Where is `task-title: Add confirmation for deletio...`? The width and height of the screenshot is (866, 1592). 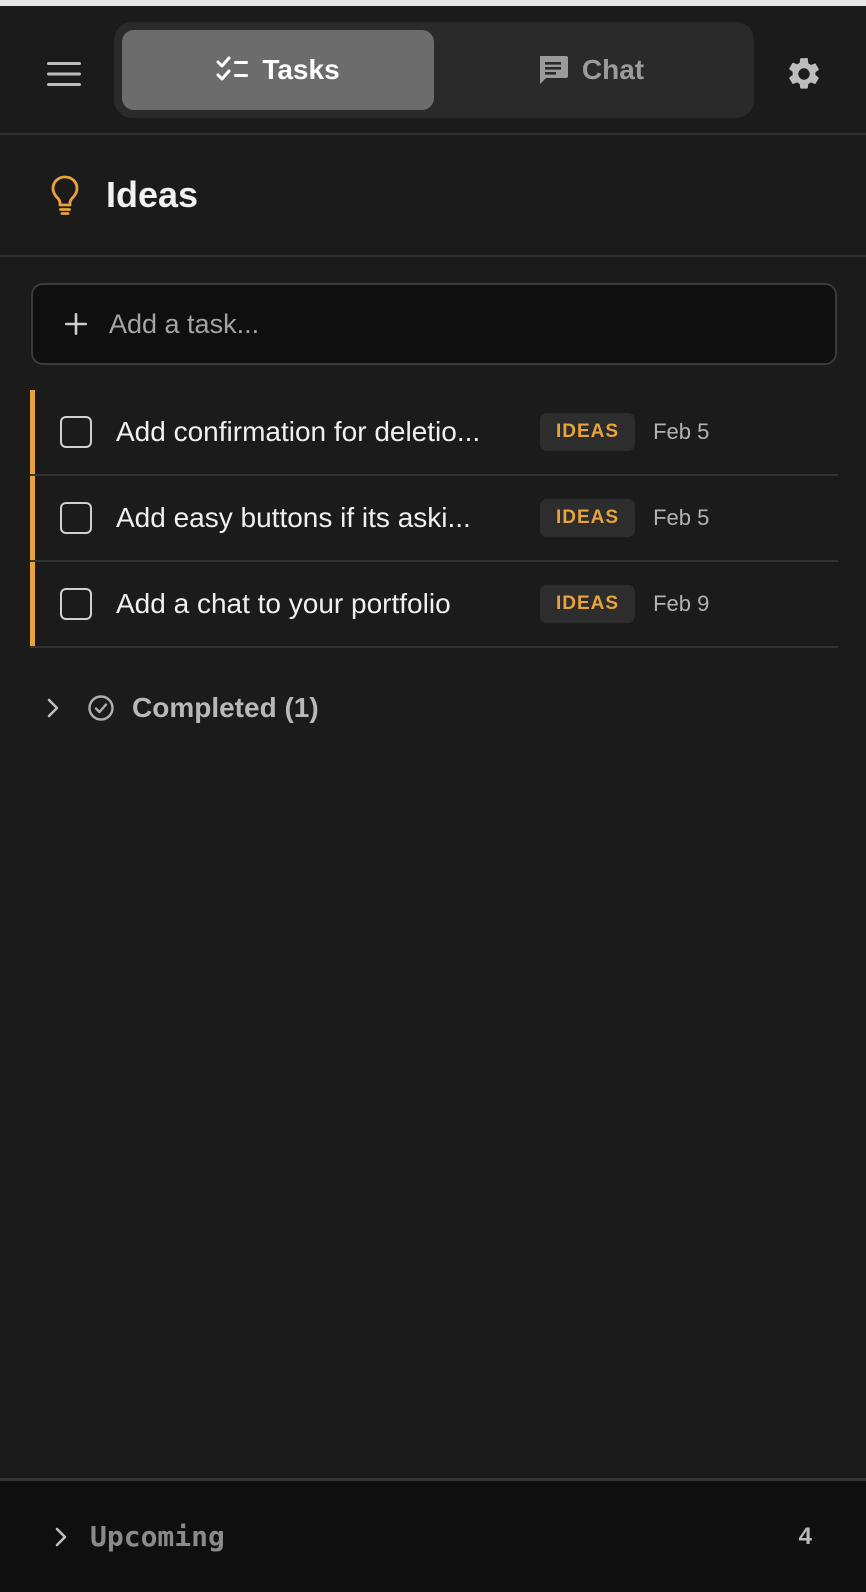 task-title: Add confirmation for deletio... is located at coordinates (298, 431).